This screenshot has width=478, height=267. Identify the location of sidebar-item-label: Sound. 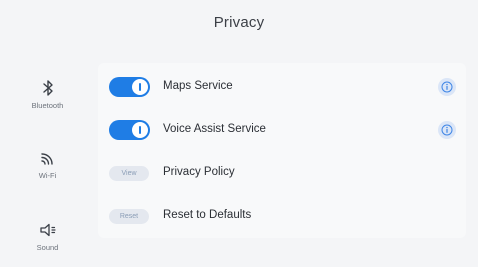
(47, 247).